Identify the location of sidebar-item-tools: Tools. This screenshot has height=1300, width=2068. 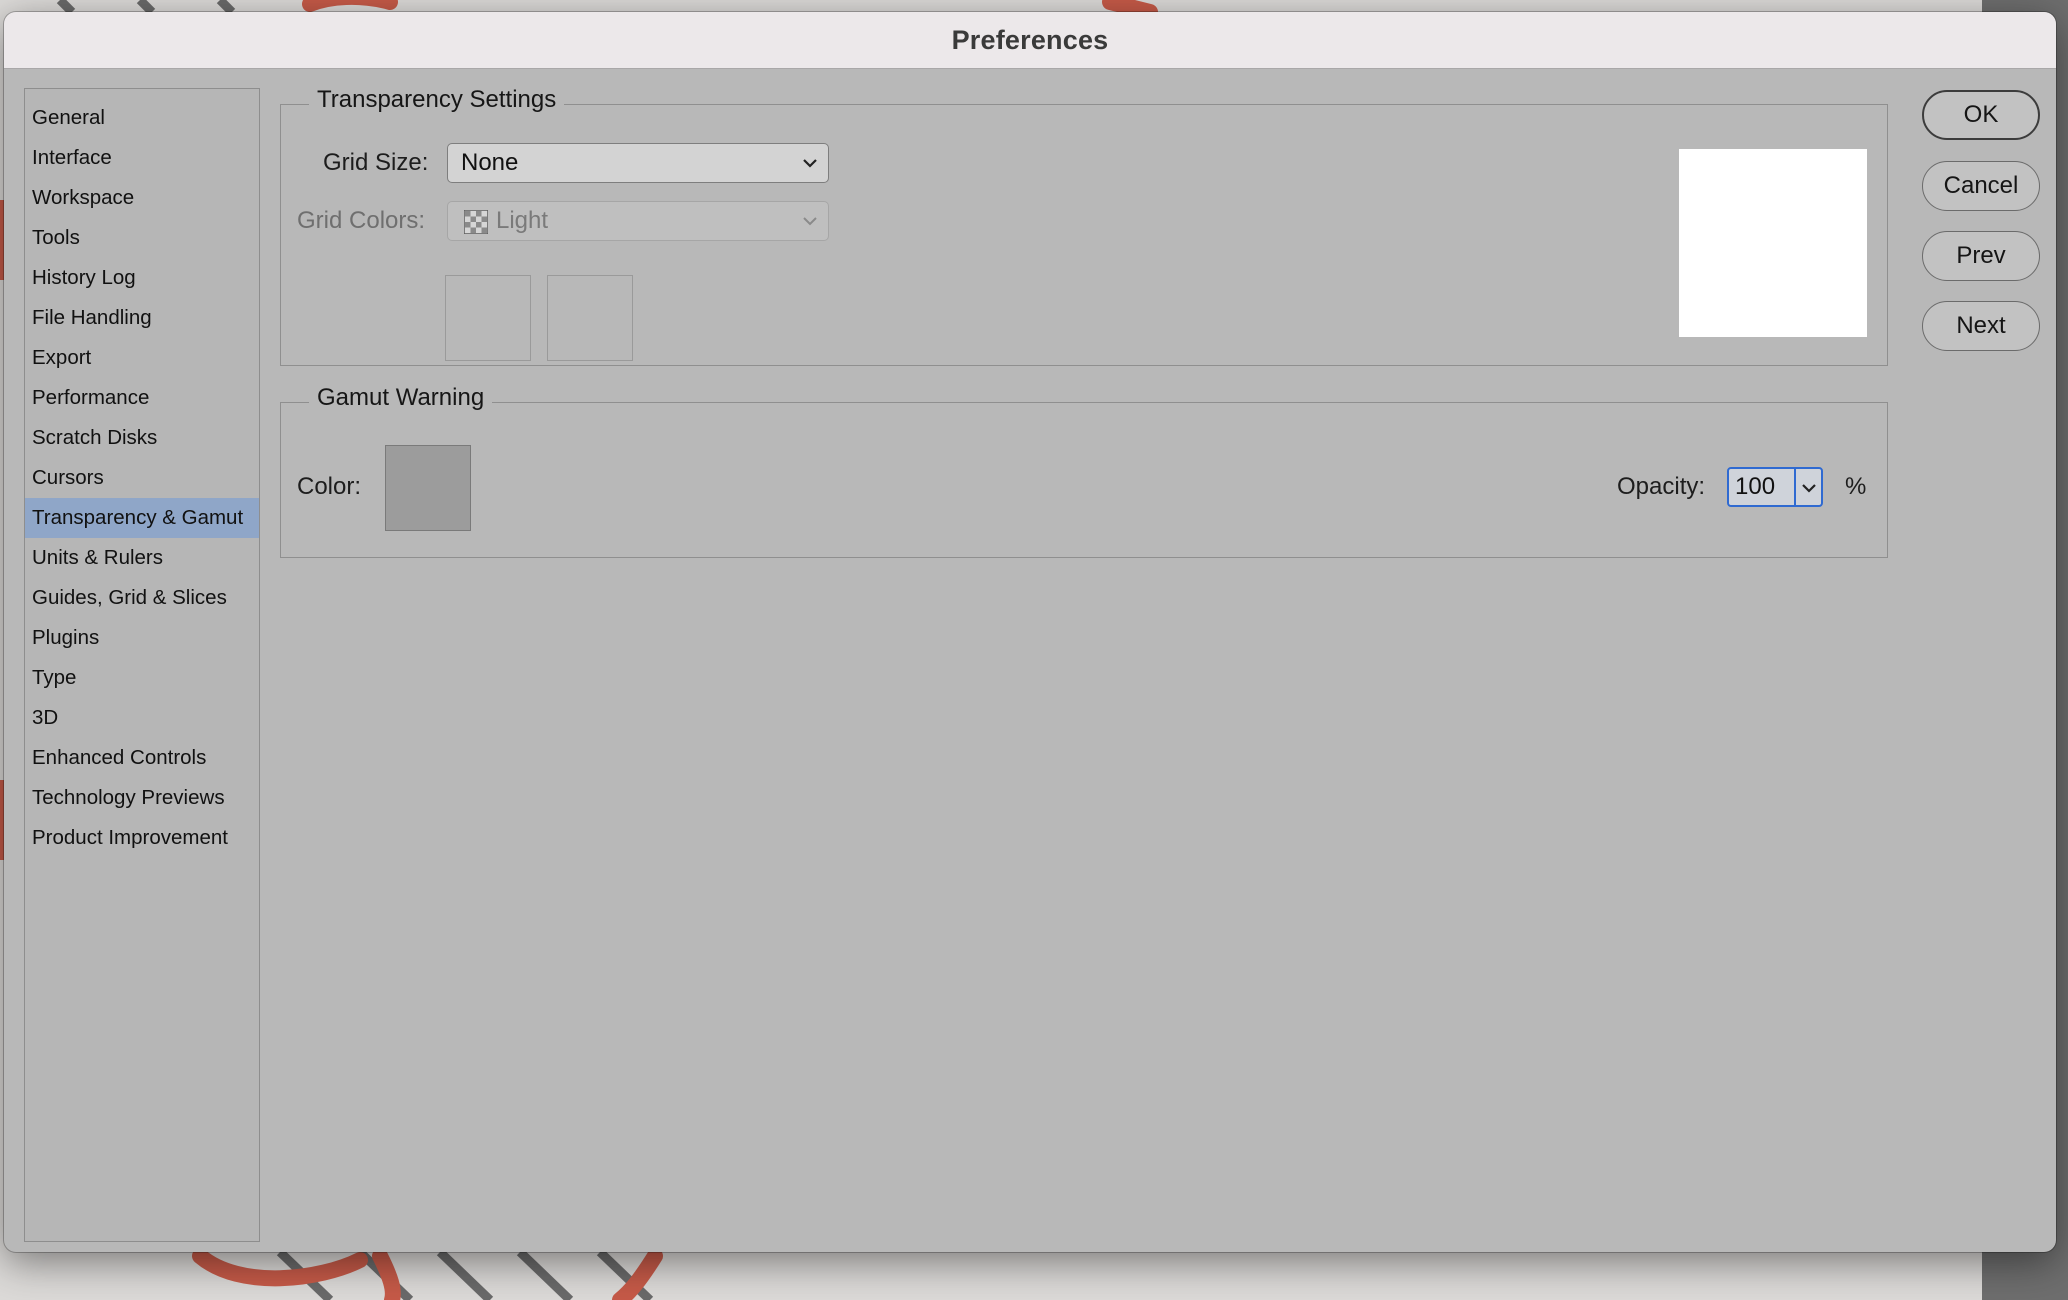
(142, 238).